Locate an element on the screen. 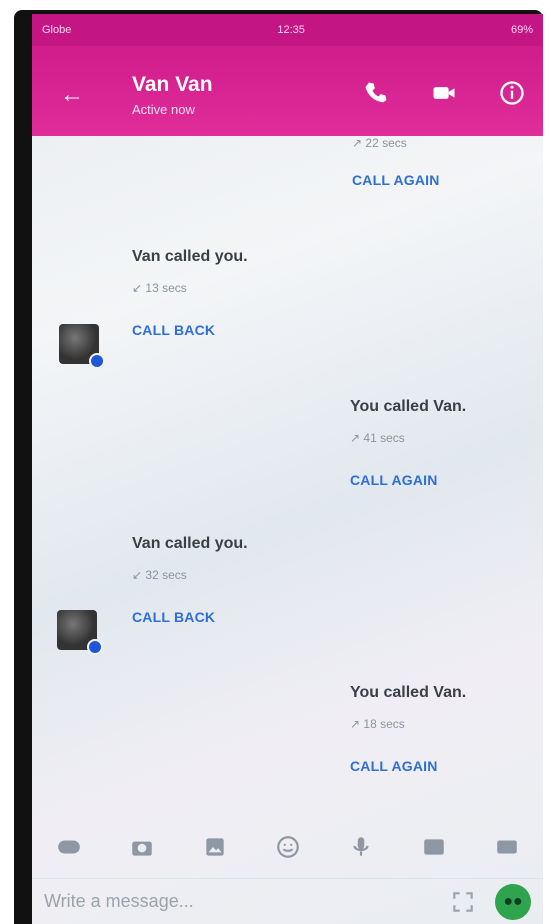 Image resolution: width=551 pixels, height=924 pixels. gallery-icon is located at coordinates (215, 847).